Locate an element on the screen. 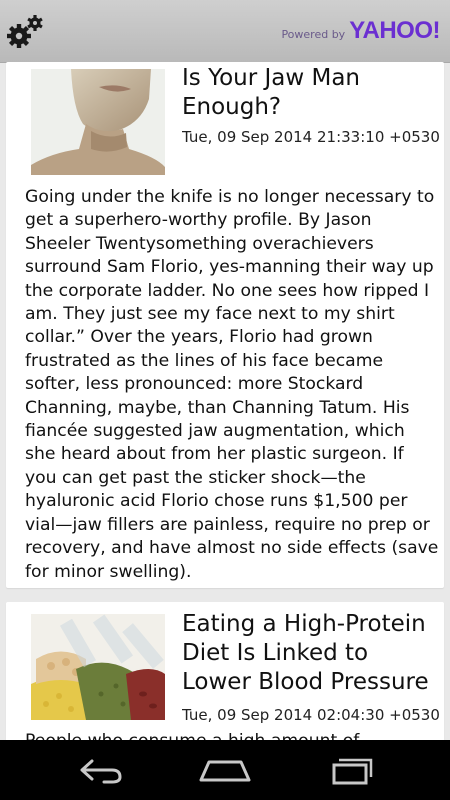 The width and height of the screenshot is (450, 800). article-summary: People who consume a high amount of is located at coordinates (232, 735).